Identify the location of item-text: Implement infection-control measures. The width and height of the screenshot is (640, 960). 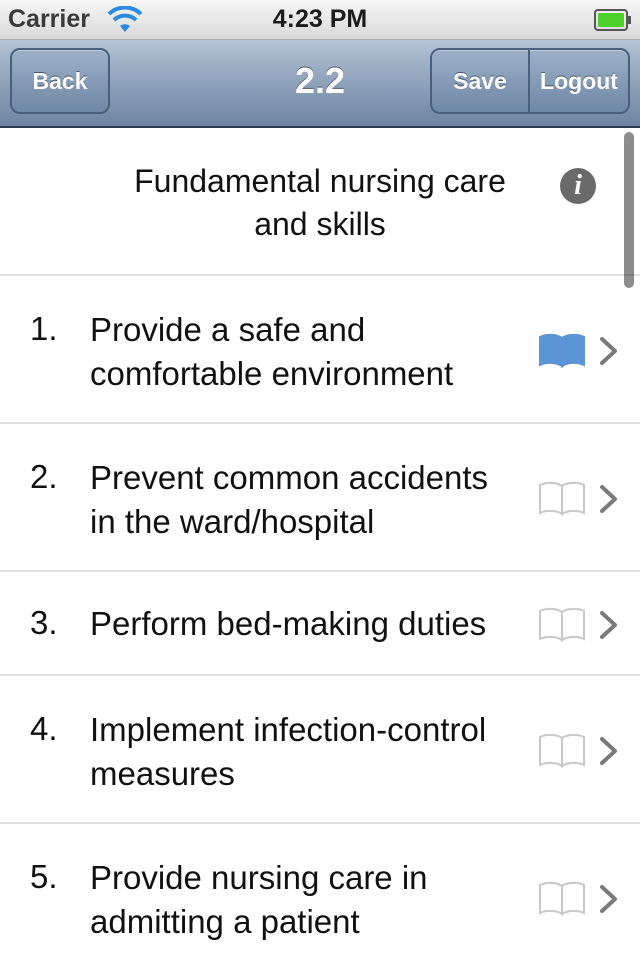
(288, 751).